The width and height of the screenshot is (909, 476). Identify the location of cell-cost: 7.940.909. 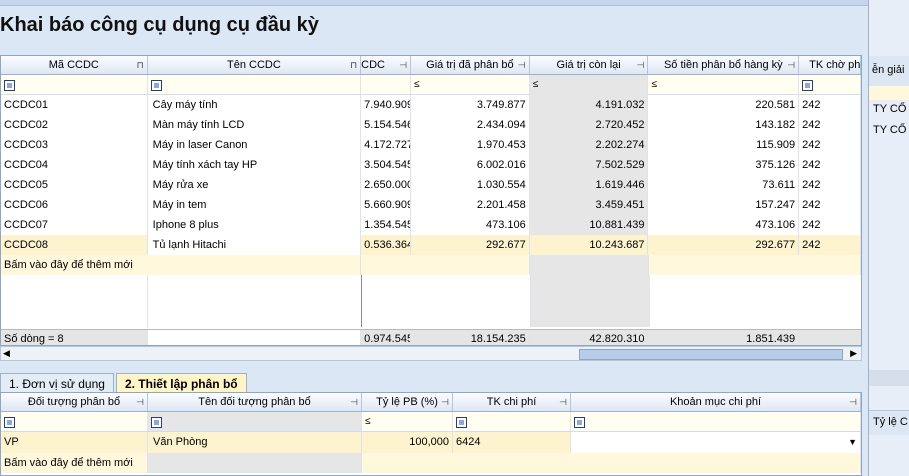
(386, 105).